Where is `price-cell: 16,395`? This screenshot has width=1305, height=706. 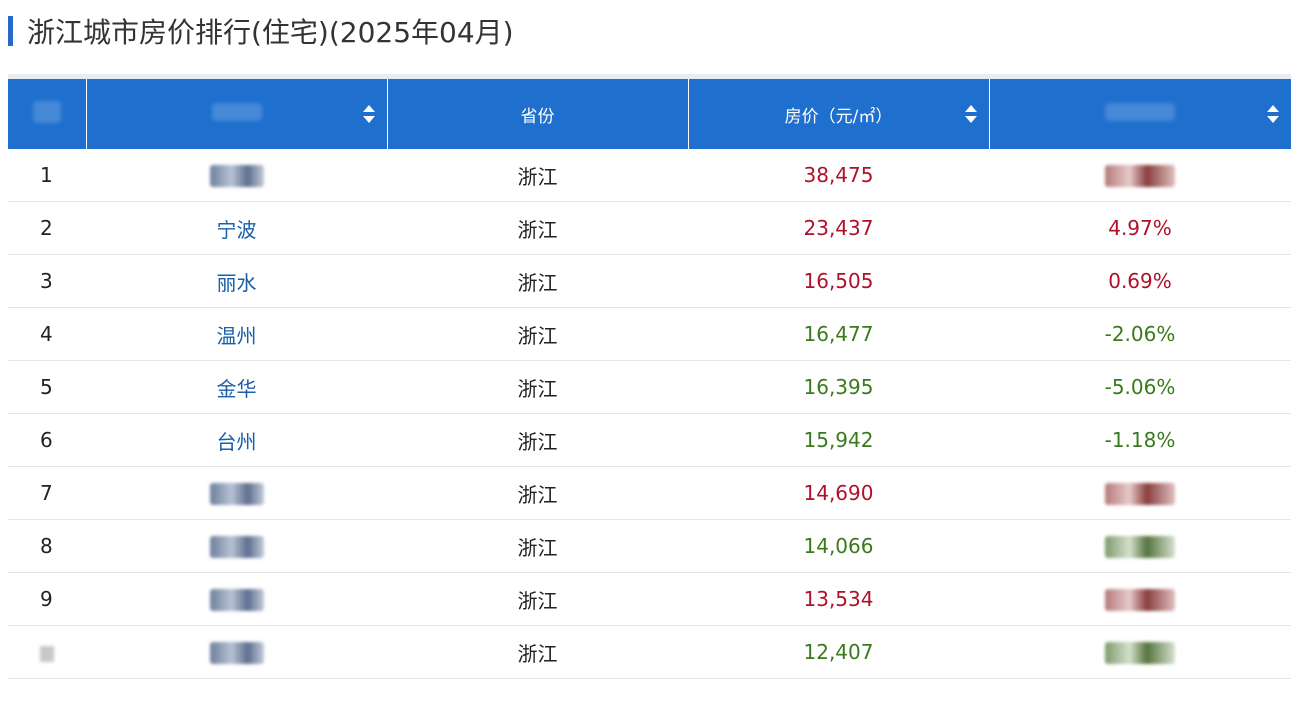 price-cell: 16,395 is located at coordinates (838, 387).